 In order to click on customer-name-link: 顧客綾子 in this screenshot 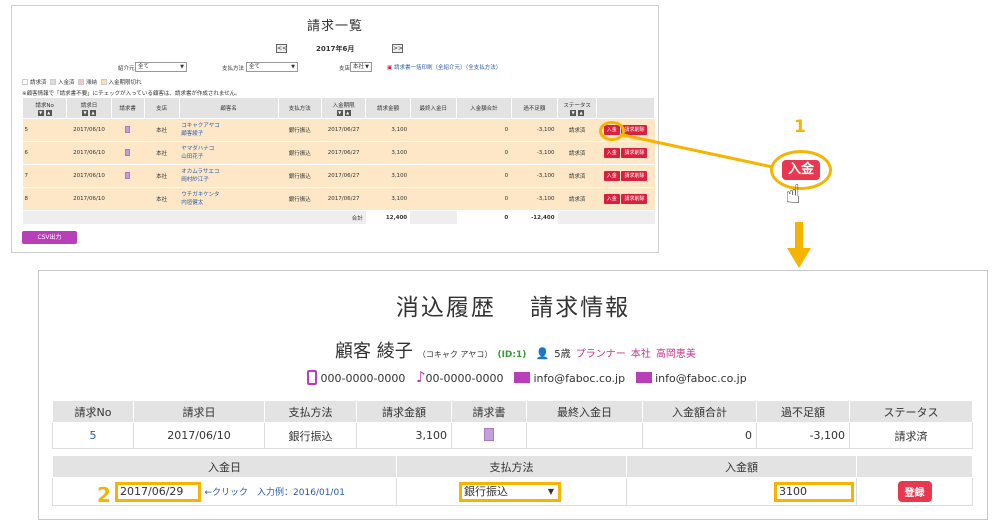, I will do `click(192, 134)`.